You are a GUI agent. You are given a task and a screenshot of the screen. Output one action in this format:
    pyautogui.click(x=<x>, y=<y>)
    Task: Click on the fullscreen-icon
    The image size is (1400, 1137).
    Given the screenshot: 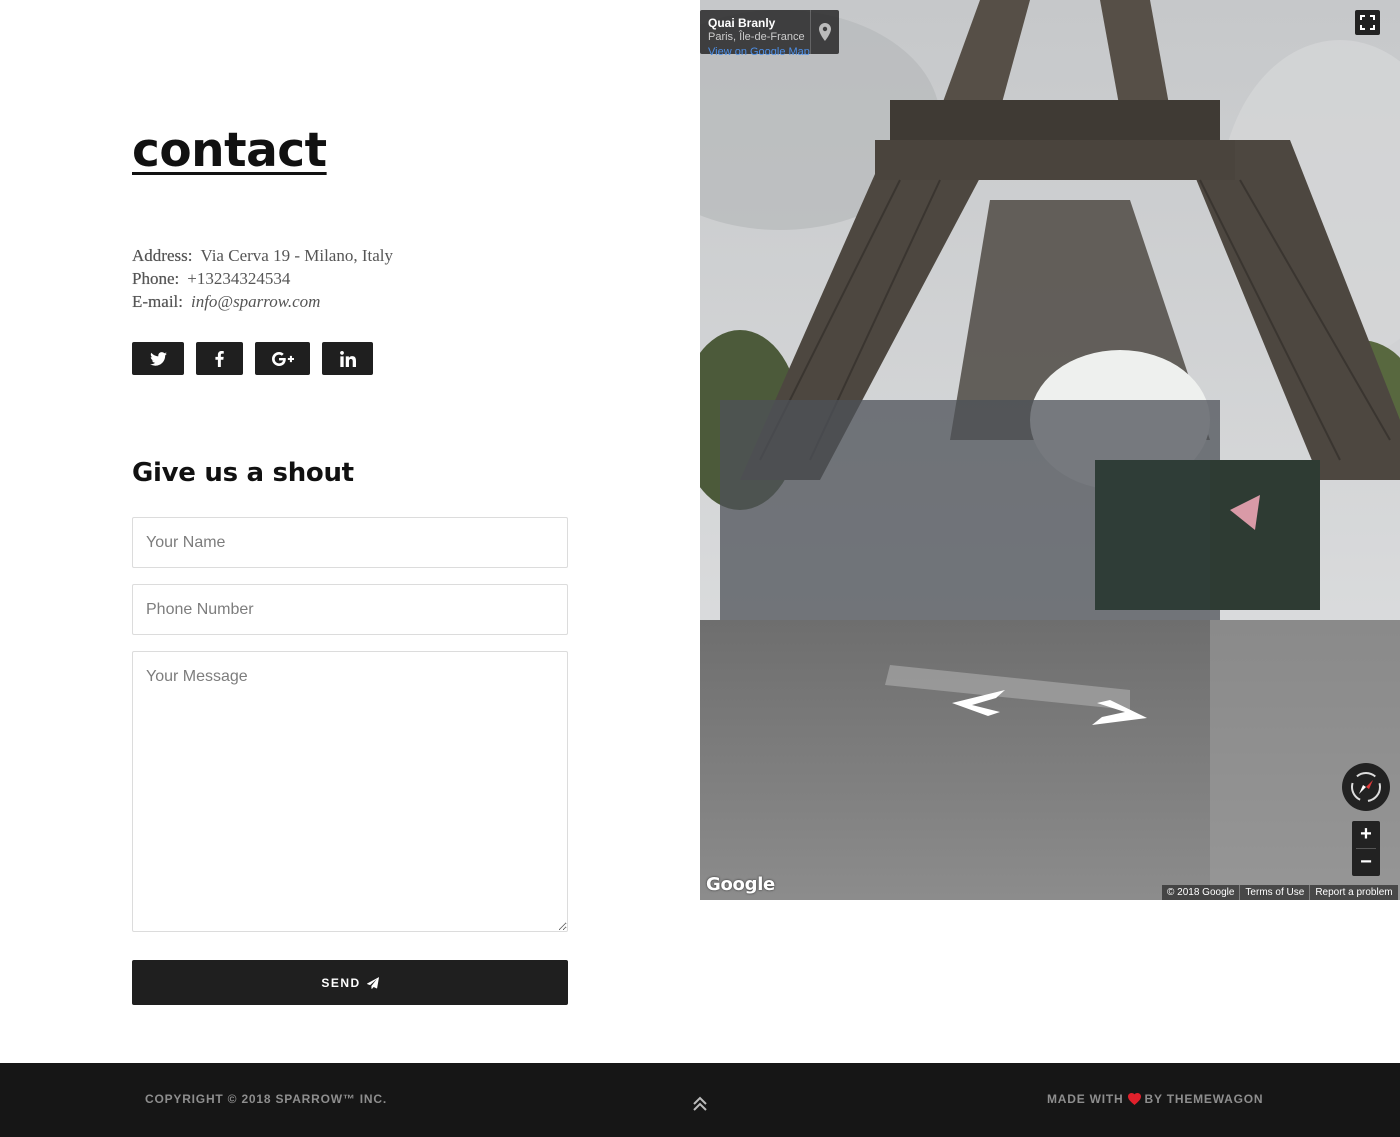 What is the action you would take?
    pyautogui.click(x=1367, y=22)
    